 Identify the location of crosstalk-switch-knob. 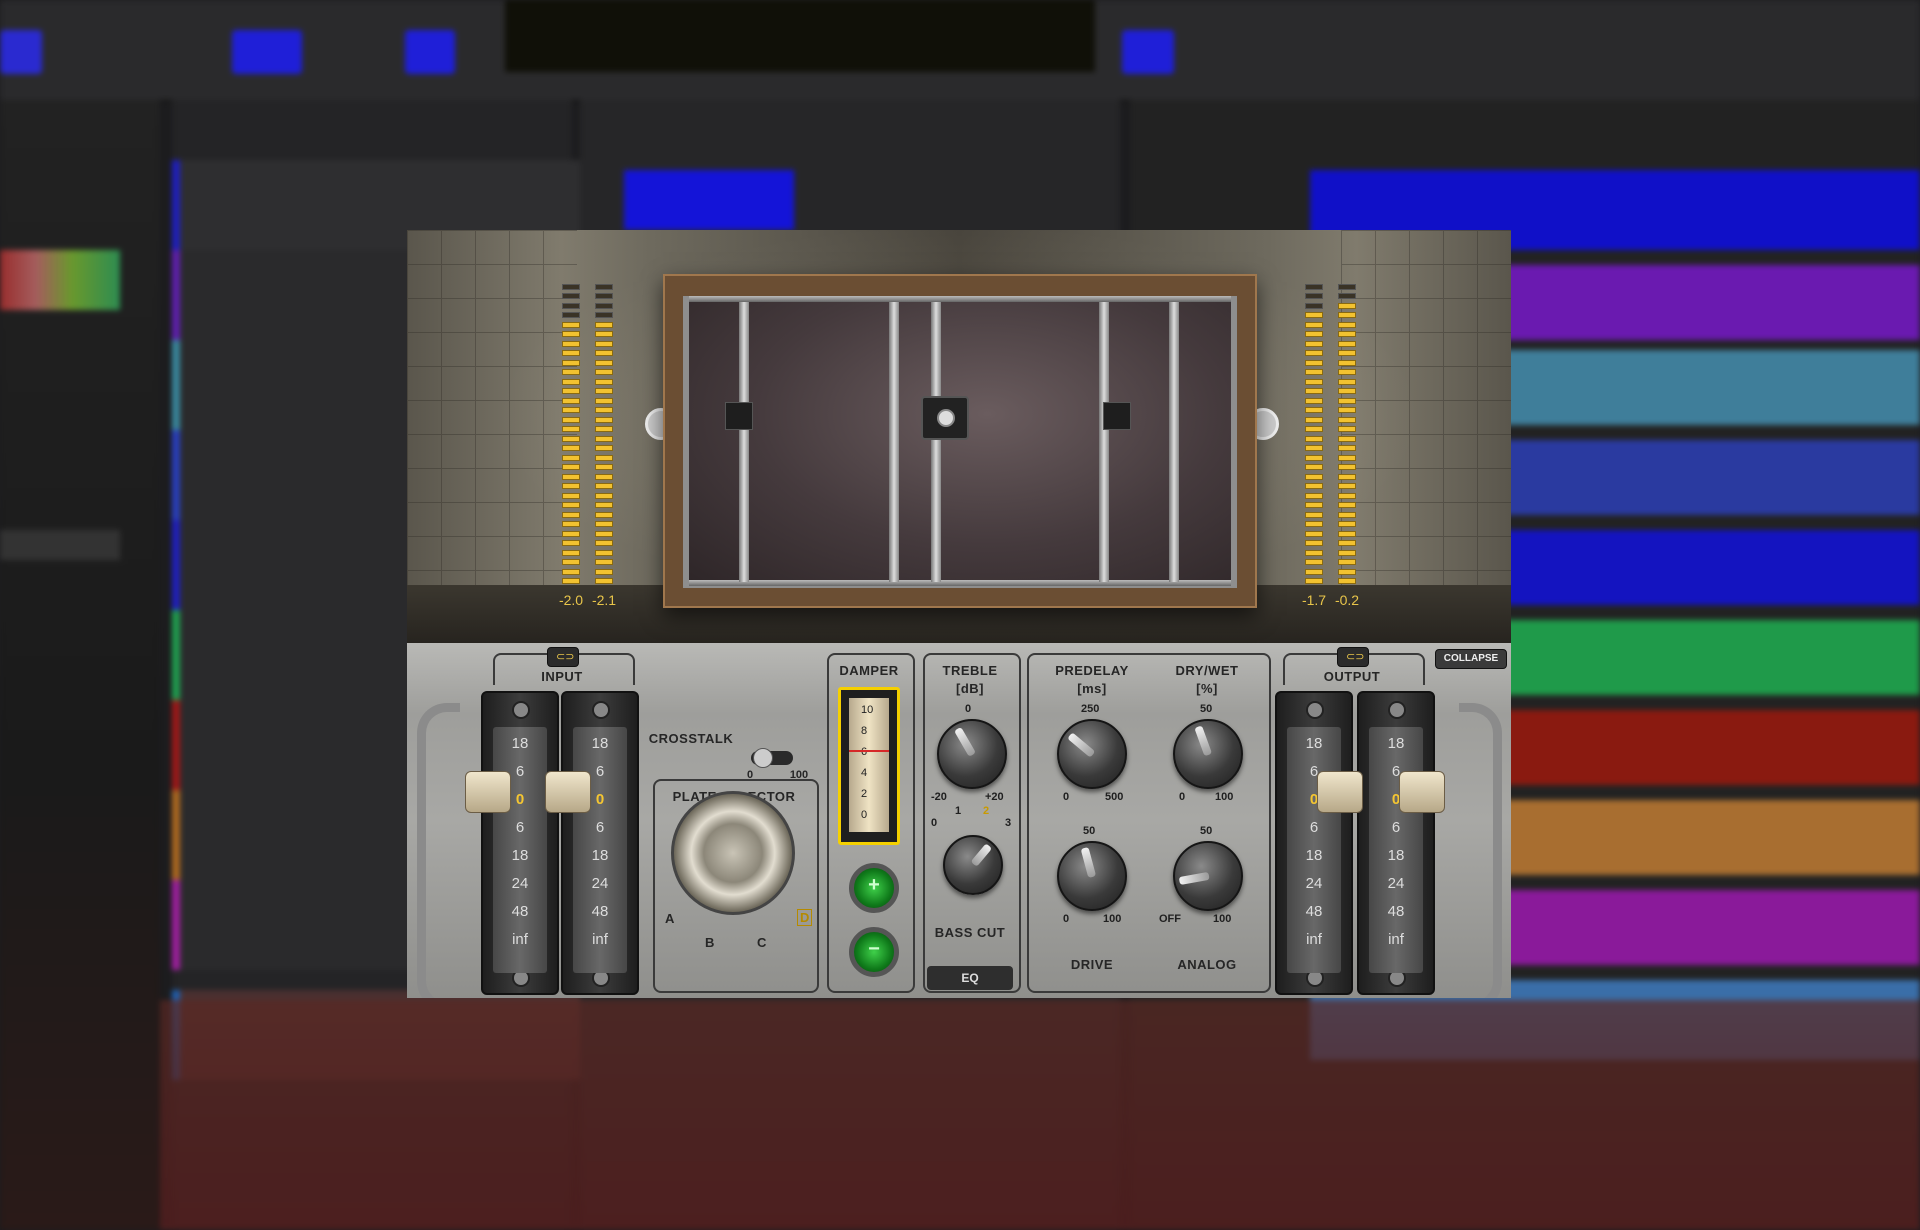
(763, 758).